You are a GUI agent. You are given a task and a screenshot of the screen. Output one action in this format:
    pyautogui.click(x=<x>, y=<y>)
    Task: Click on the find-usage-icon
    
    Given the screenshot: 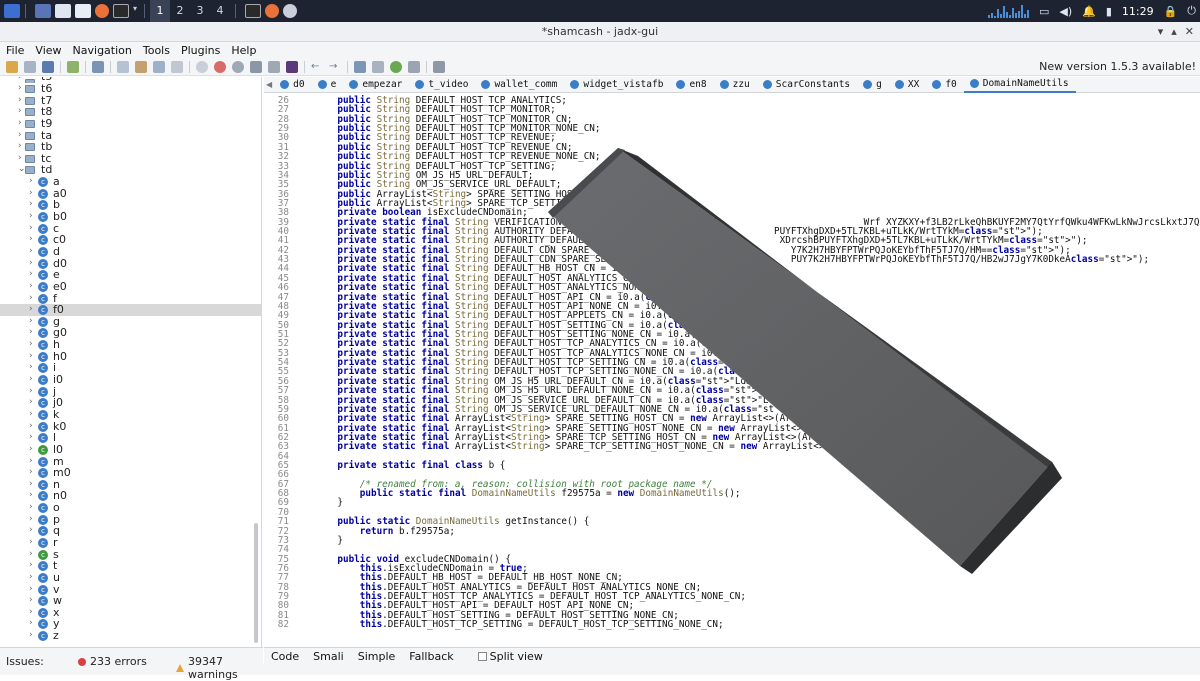 What is the action you would take?
    pyautogui.click(x=238, y=66)
    